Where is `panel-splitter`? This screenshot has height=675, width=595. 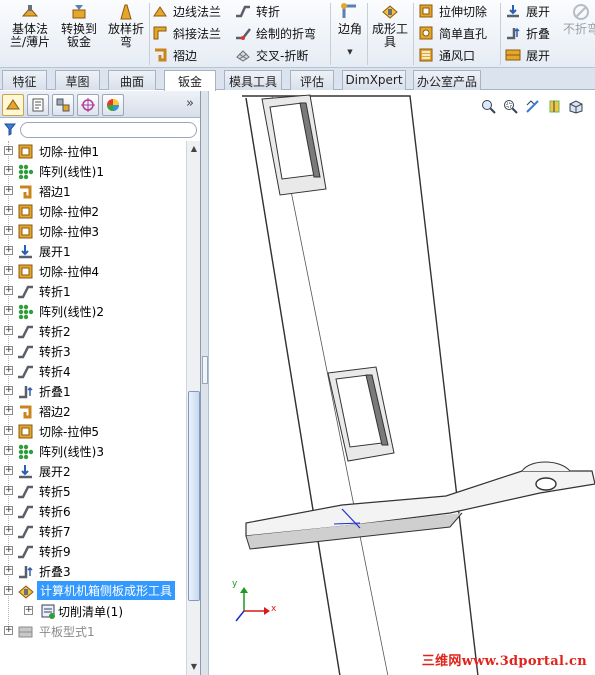 panel-splitter is located at coordinates (205, 383).